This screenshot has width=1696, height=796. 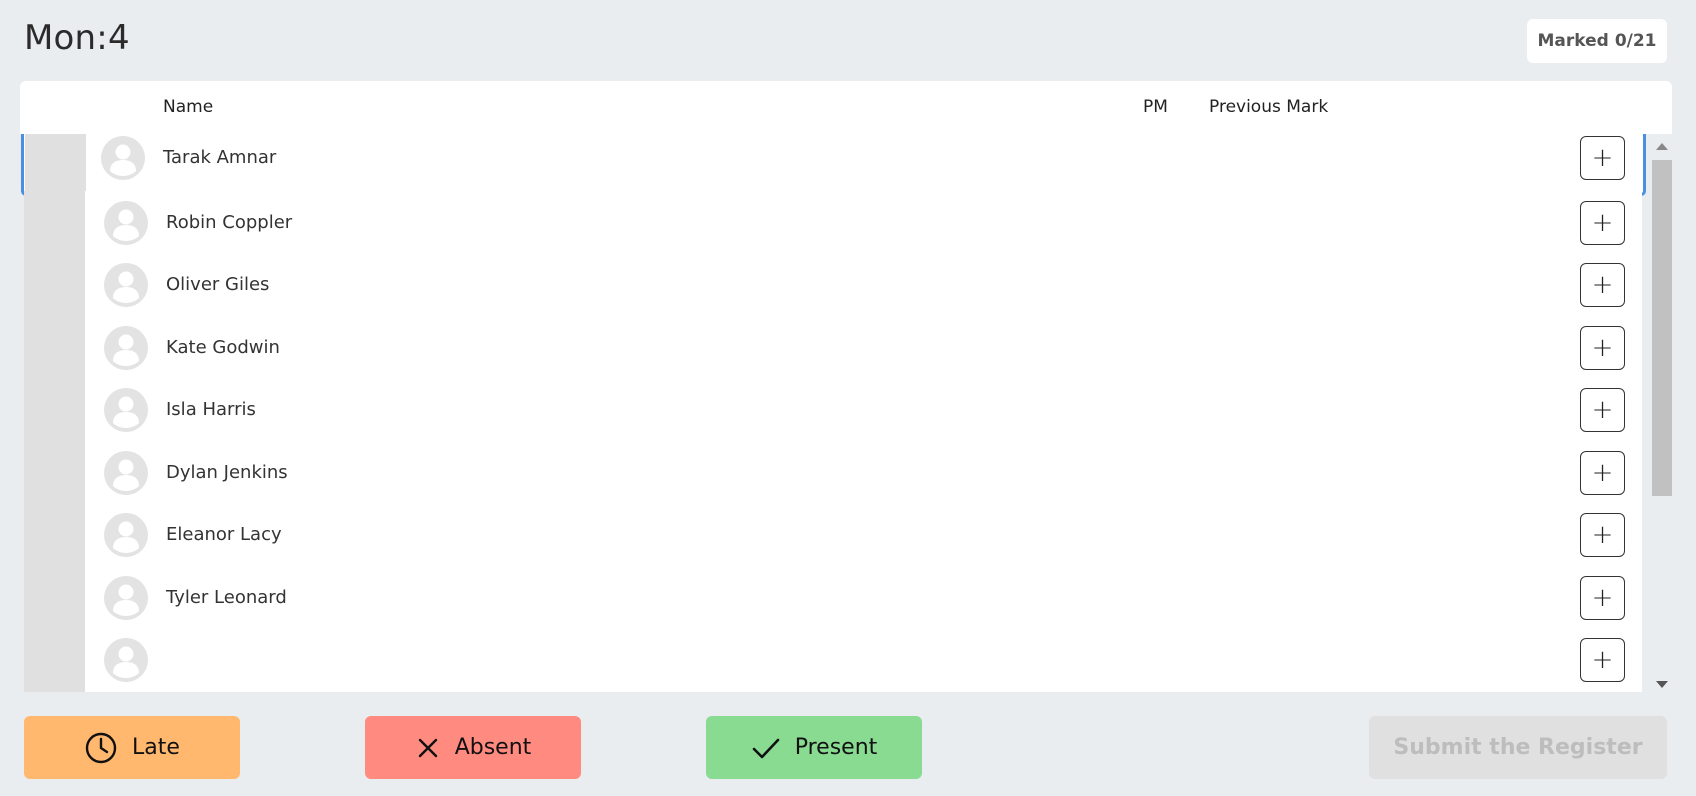 I want to click on student-name: Isla Harris, so click(x=211, y=409).